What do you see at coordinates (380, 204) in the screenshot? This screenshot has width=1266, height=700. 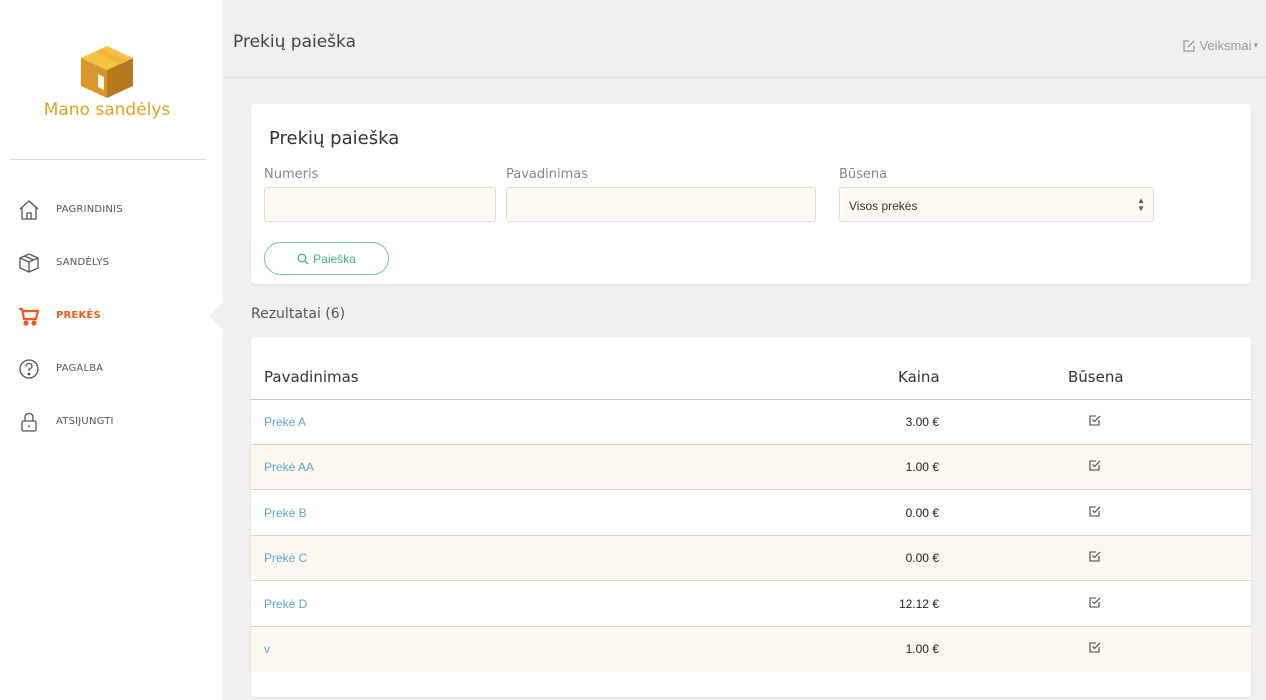 I see `number-input` at bounding box center [380, 204].